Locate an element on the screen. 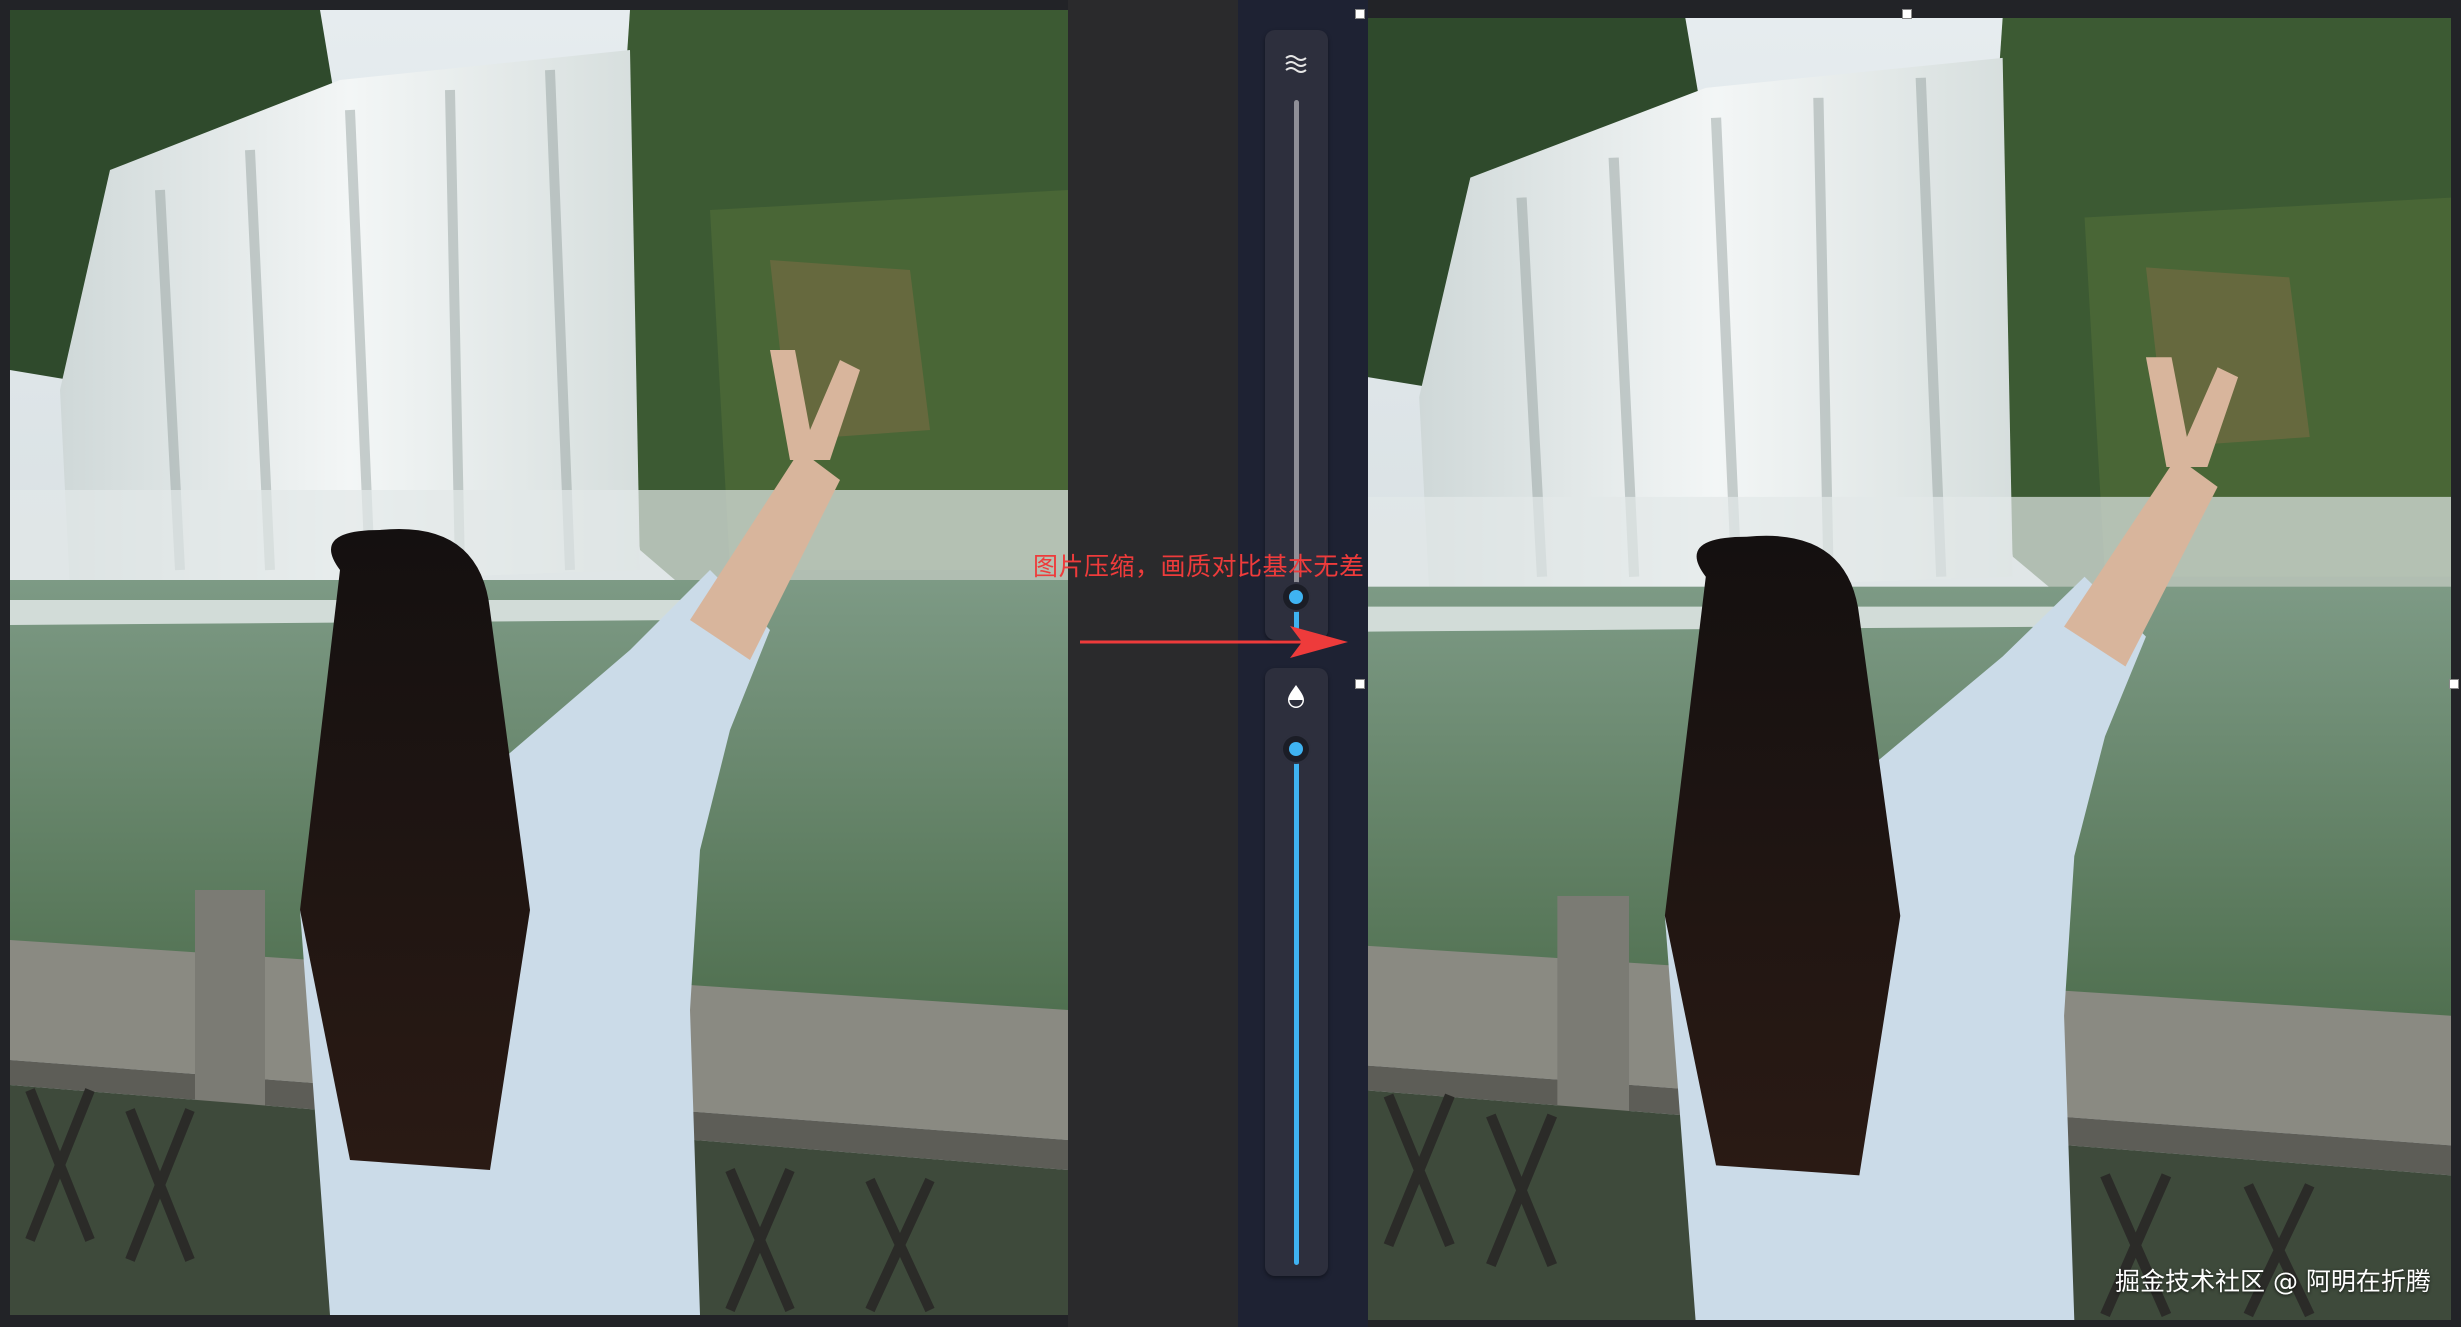 The image size is (2461, 1327). annotation-label: 图片压缩，画质对比基本无差 is located at coordinates (1199, 566).